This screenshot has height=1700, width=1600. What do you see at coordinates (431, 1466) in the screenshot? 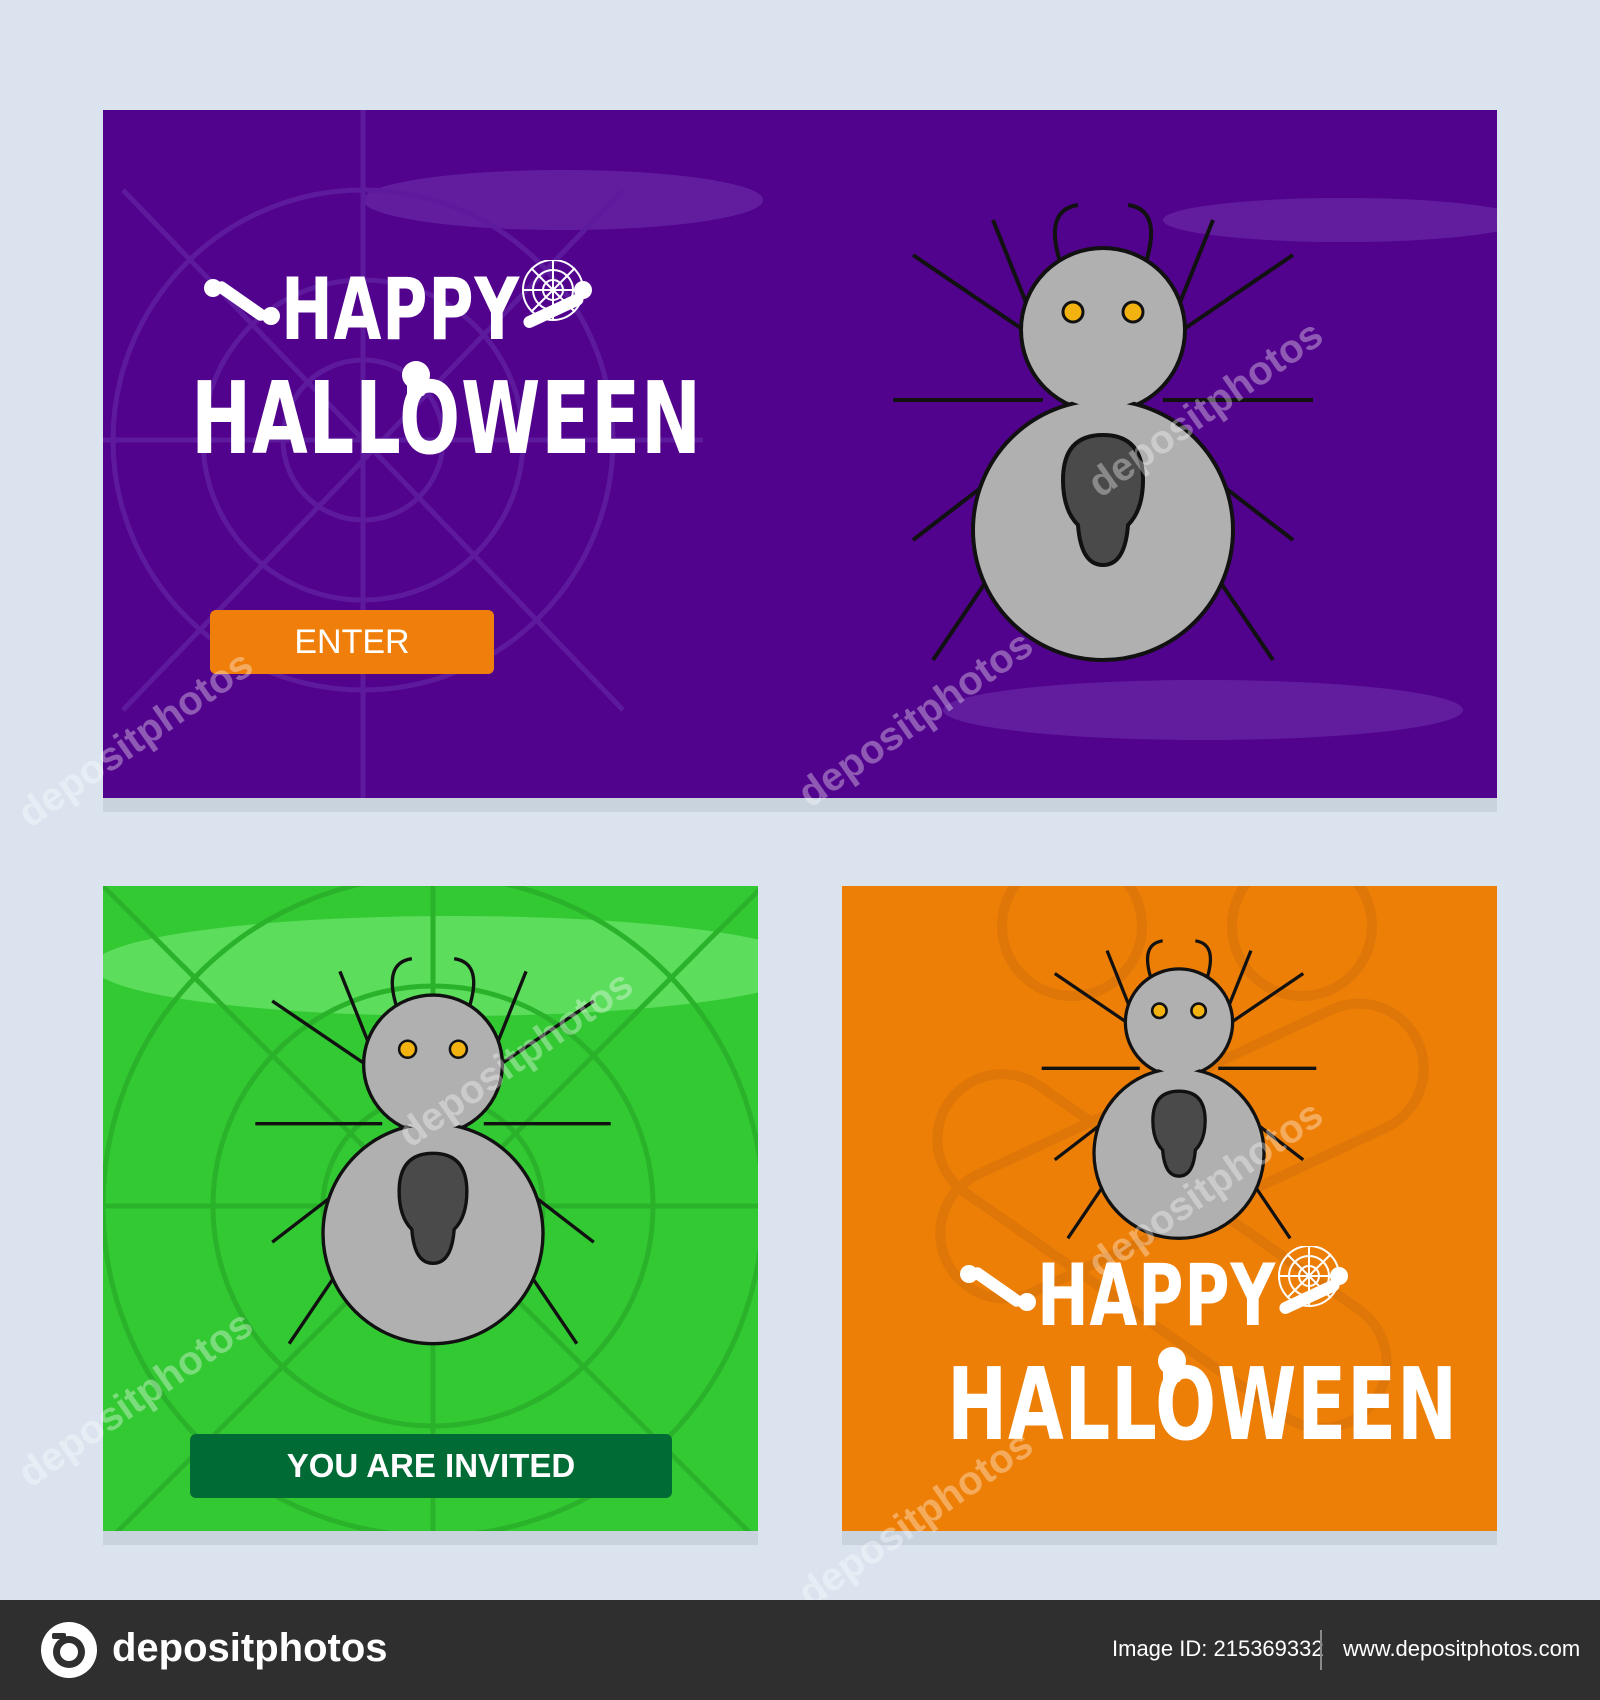
I see `you-are-invited-badge: YOU ARE INVITED` at bounding box center [431, 1466].